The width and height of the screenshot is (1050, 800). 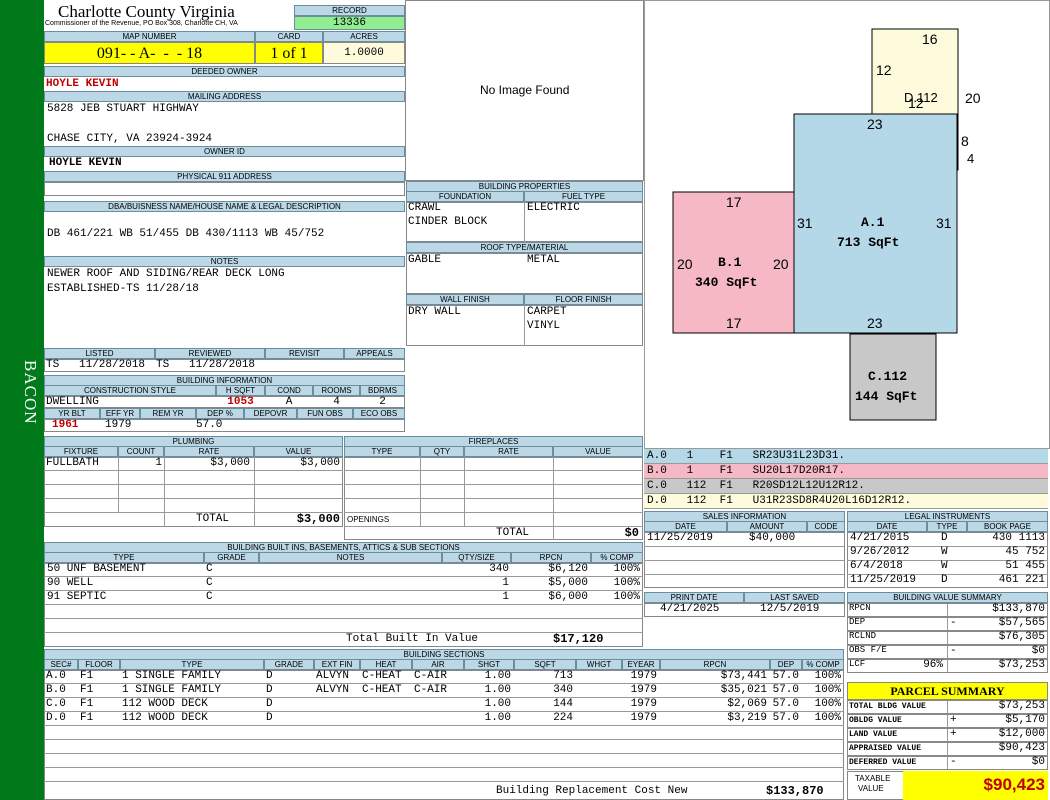 I want to click on dim-d-8: 8, so click(x=965, y=141).